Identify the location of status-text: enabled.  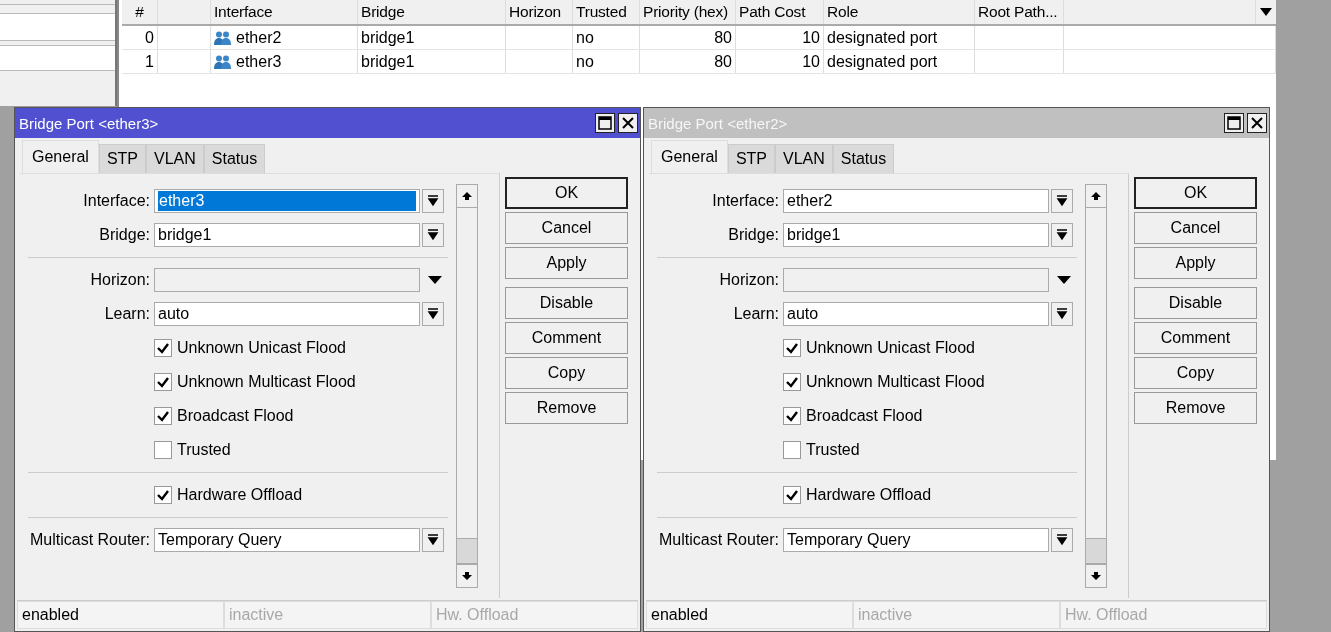
(749, 615).